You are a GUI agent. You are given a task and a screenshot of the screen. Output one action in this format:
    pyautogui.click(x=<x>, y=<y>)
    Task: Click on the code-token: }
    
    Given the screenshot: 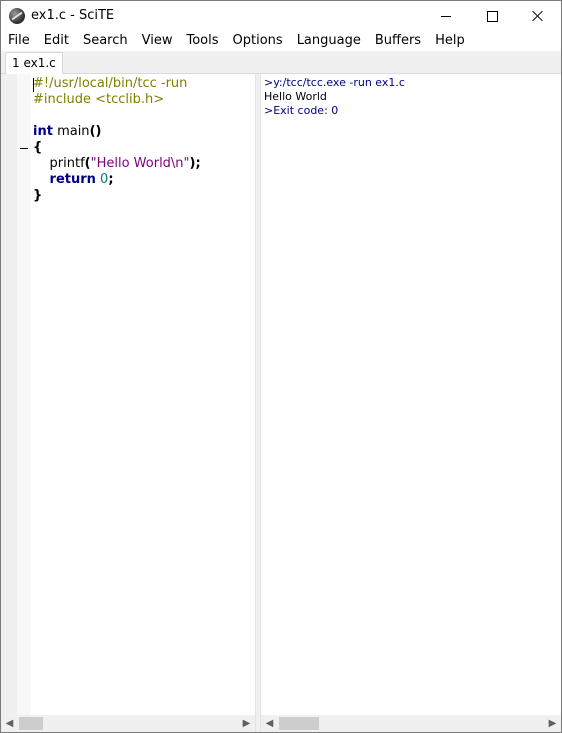 What is the action you would take?
    pyautogui.click(x=38, y=195)
    